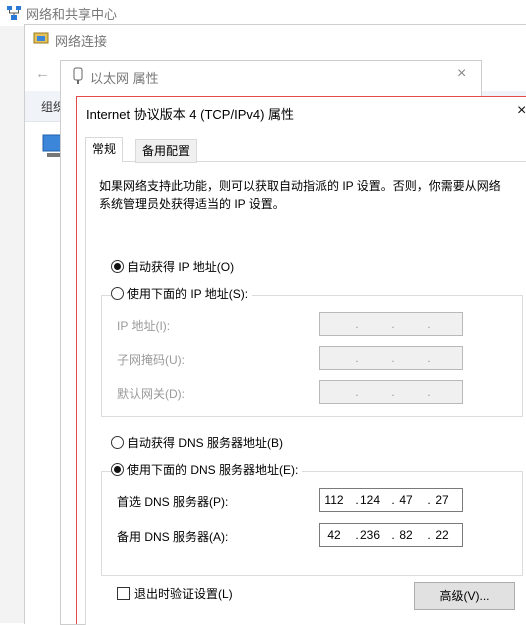  What do you see at coordinates (442, 535) in the screenshot?
I see `alternate-dns-octet: 22` at bounding box center [442, 535].